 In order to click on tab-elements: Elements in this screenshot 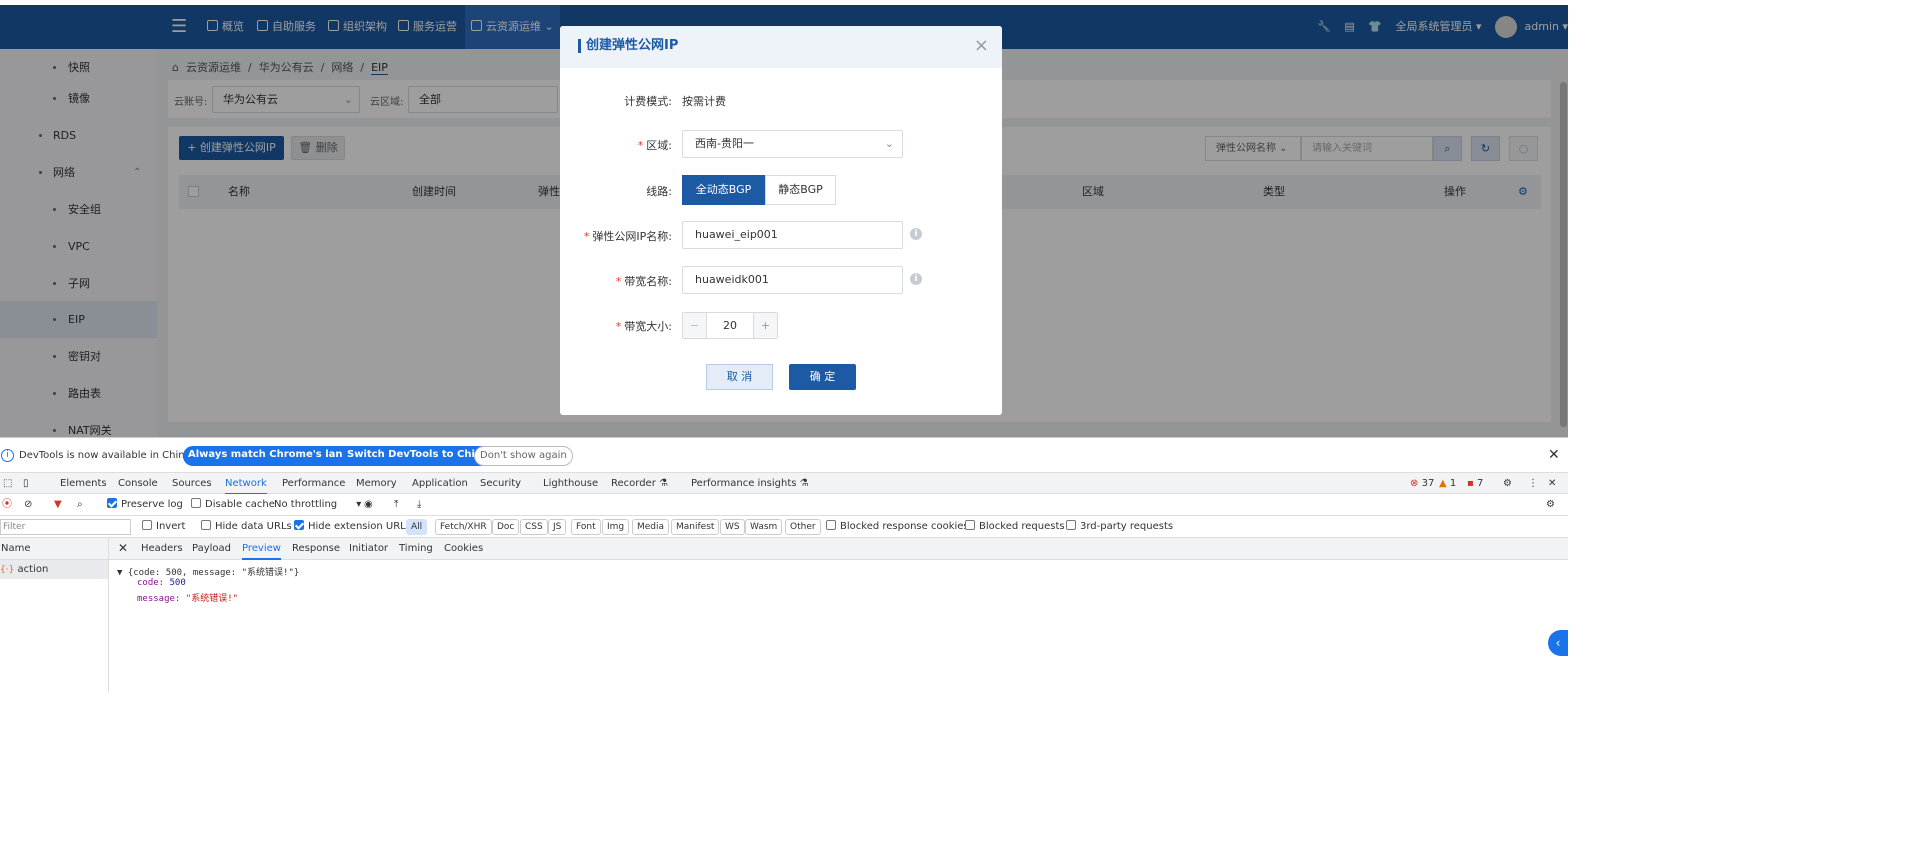, I will do `click(83, 484)`.